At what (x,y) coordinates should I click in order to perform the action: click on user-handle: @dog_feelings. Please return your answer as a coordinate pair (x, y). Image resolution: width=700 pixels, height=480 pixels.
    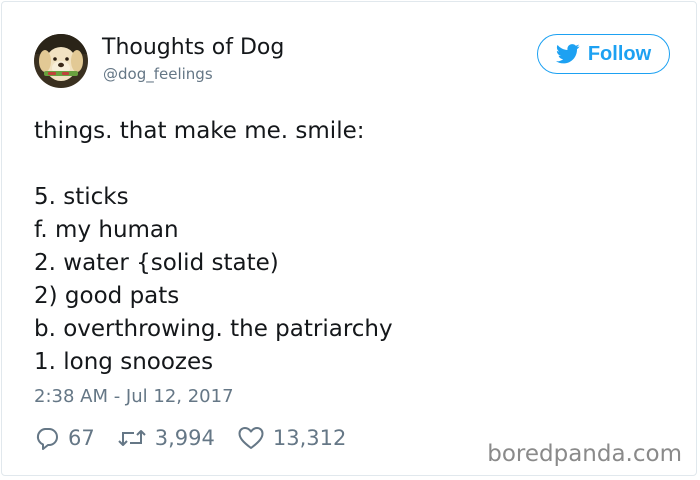
    Looking at the image, I should click on (158, 74).